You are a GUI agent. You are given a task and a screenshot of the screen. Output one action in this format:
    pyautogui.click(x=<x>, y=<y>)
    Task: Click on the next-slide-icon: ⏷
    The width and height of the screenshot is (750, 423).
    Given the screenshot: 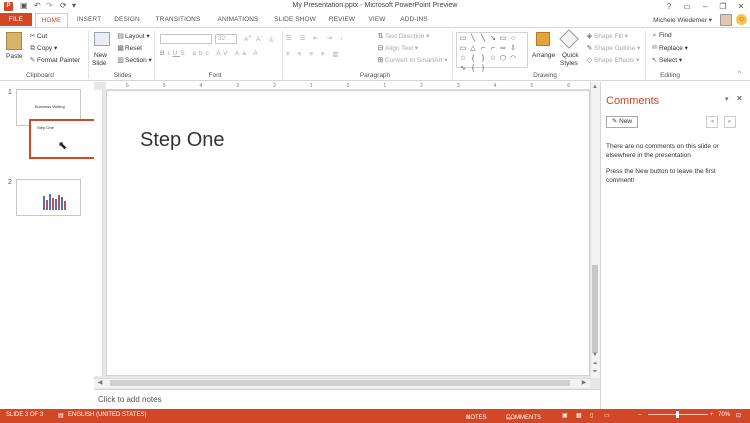 What is the action you would take?
    pyautogui.click(x=595, y=372)
    